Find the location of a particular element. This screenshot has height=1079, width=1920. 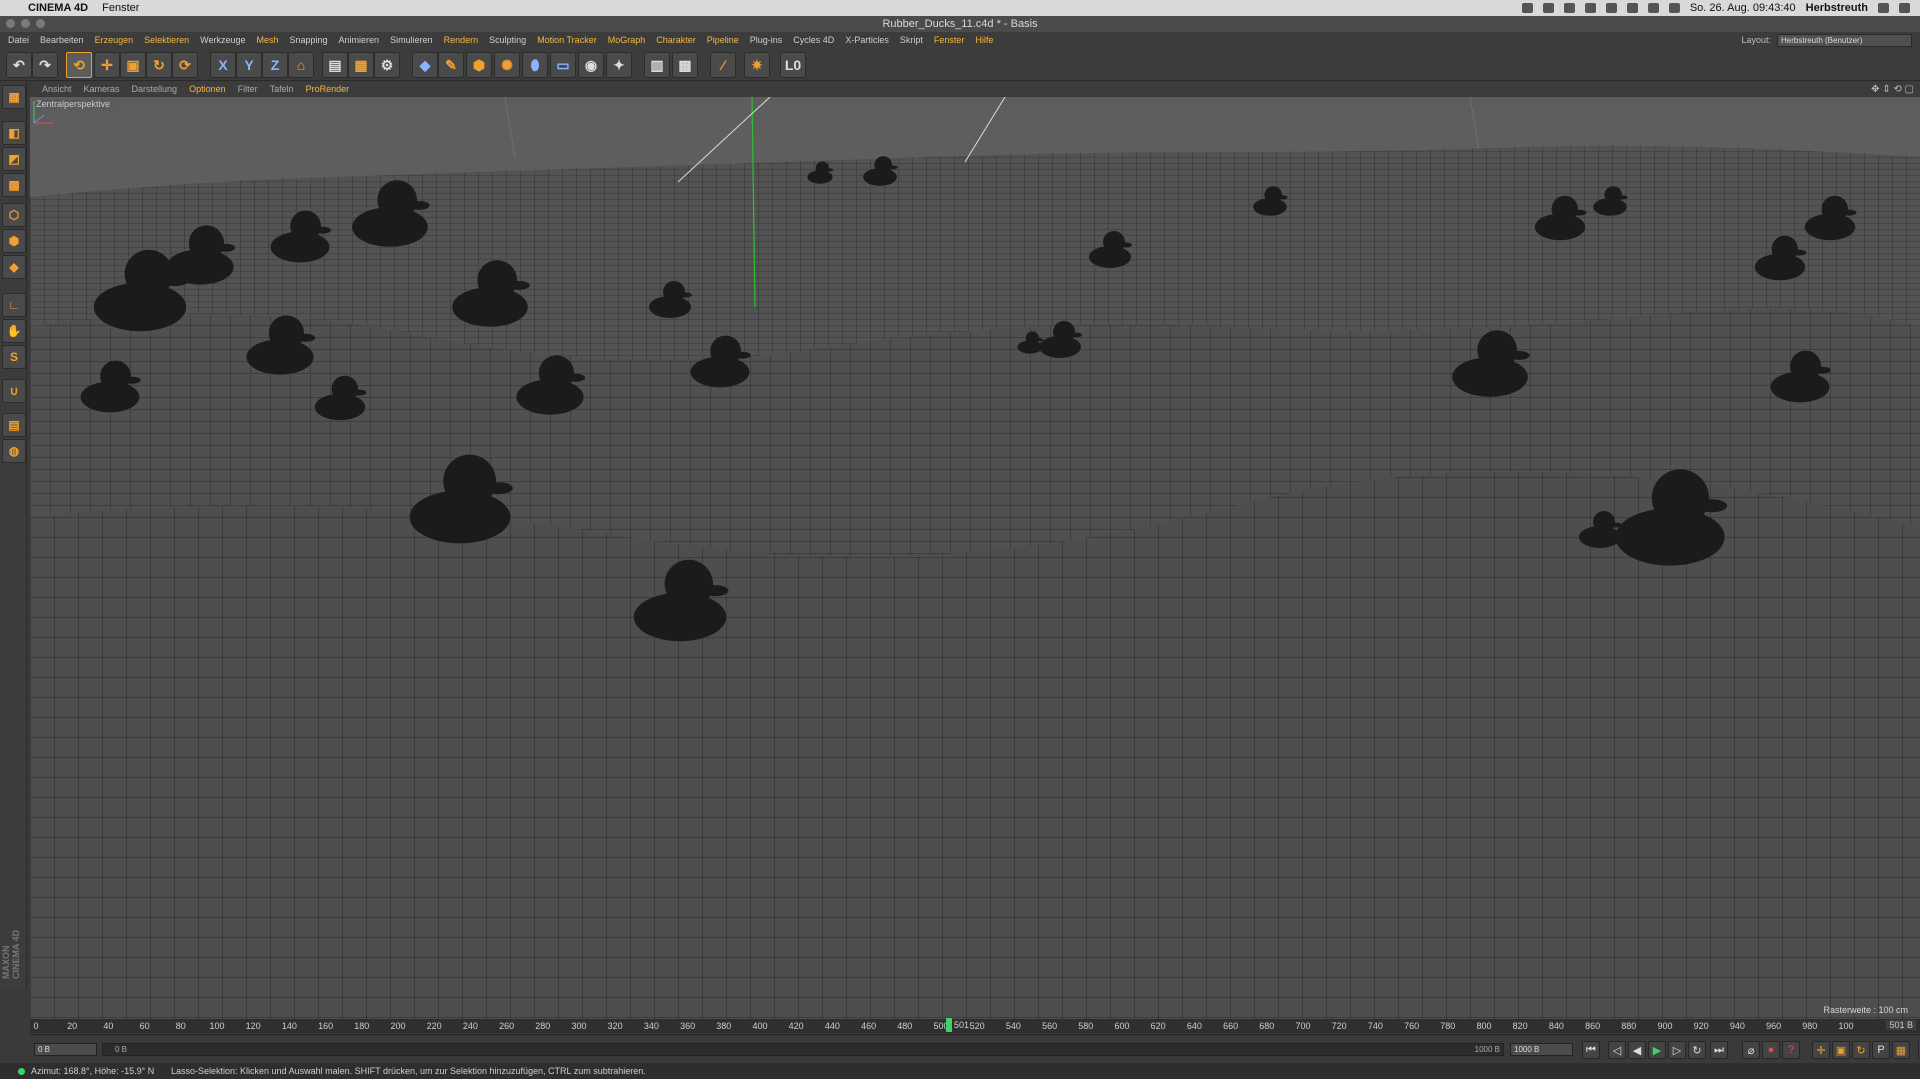

lock-workplane-icon: ▤ is located at coordinates (14, 425).